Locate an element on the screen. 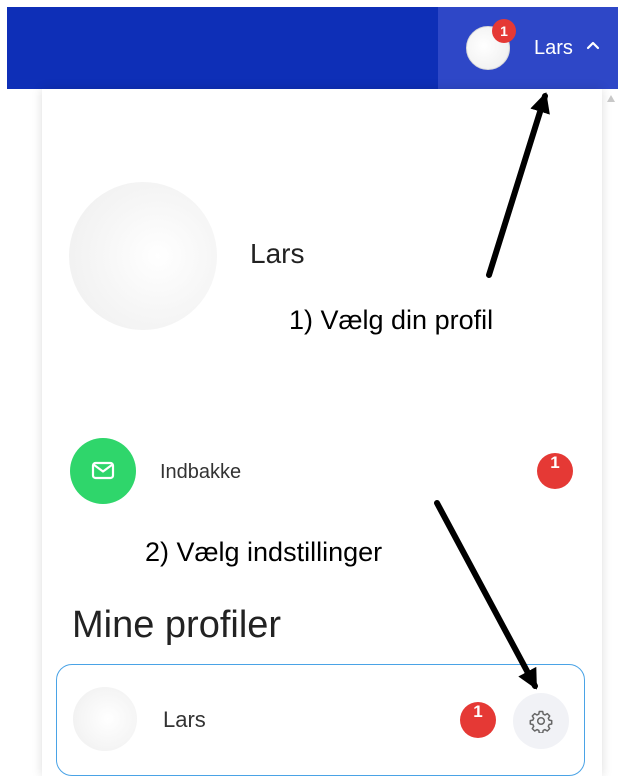 The image size is (618, 776). scroll-up-arrow-icon is located at coordinates (611, 99).